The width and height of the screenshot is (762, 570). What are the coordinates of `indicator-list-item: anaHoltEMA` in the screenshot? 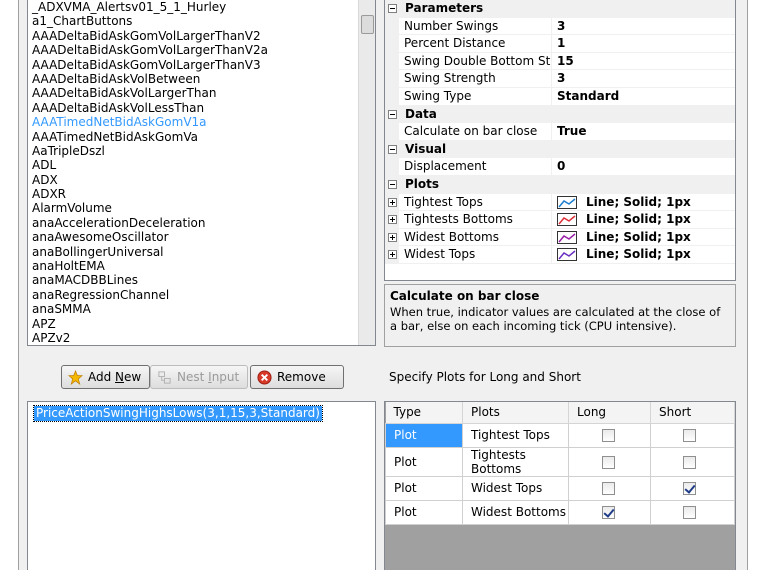 It's located at (203, 266).